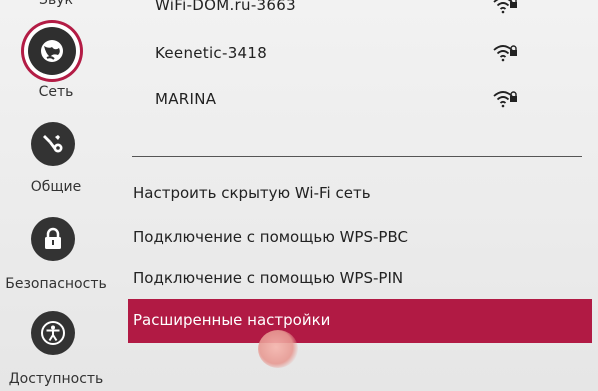 The width and height of the screenshot is (598, 391). I want to click on sidebar-item-network: Сеть, so click(56, 64).